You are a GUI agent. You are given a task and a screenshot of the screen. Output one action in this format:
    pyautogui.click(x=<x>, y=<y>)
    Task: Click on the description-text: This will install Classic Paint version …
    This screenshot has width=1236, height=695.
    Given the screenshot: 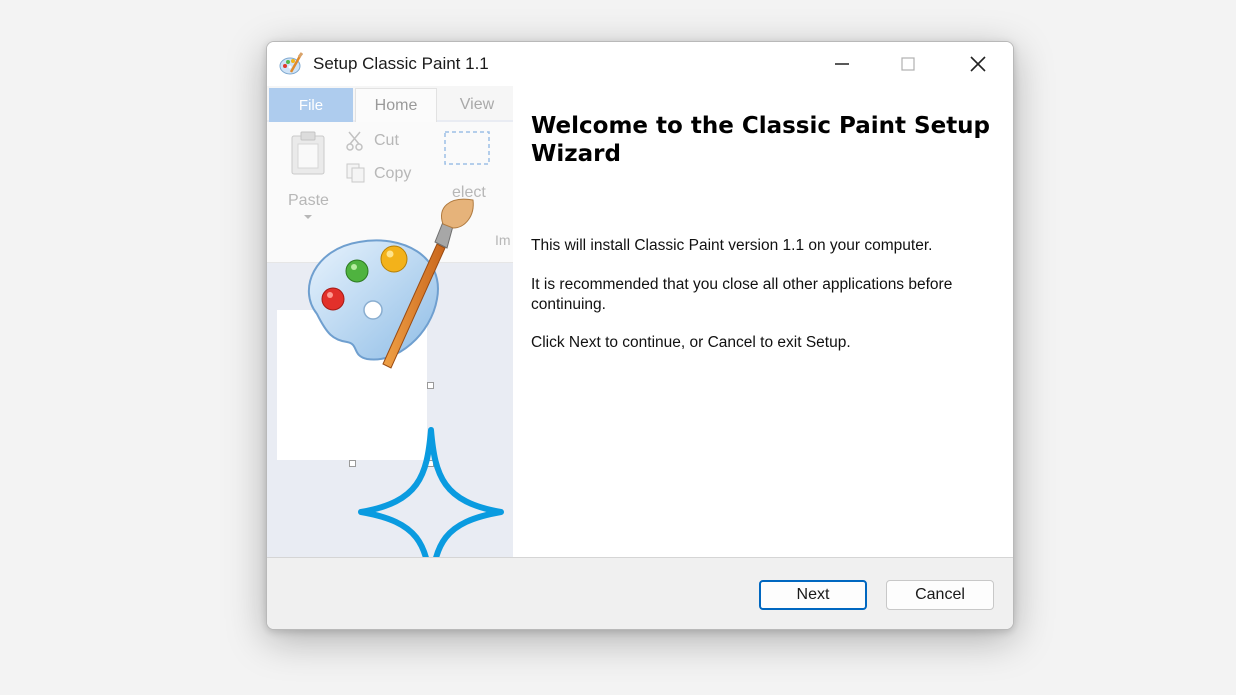 What is the action you would take?
    pyautogui.click(x=732, y=245)
    